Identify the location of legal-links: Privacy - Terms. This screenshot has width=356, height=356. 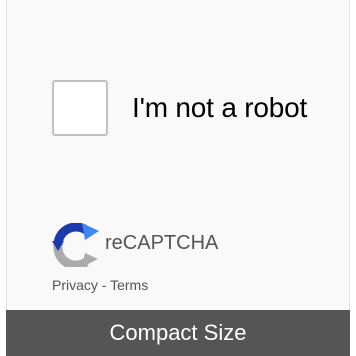
(100, 285).